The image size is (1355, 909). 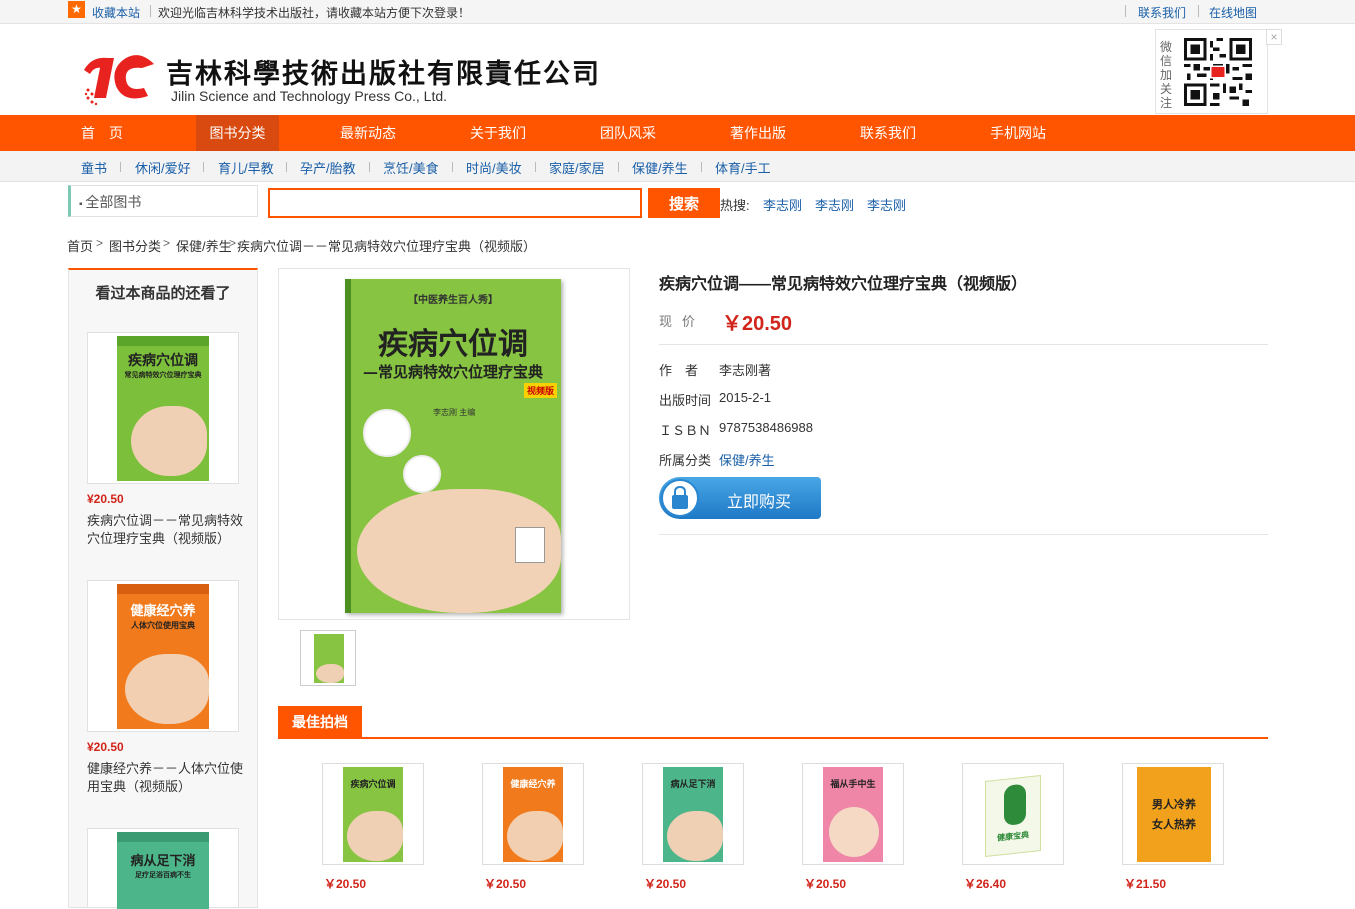 I want to click on book-cover: 疾病穴位调, so click(x=373, y=814).